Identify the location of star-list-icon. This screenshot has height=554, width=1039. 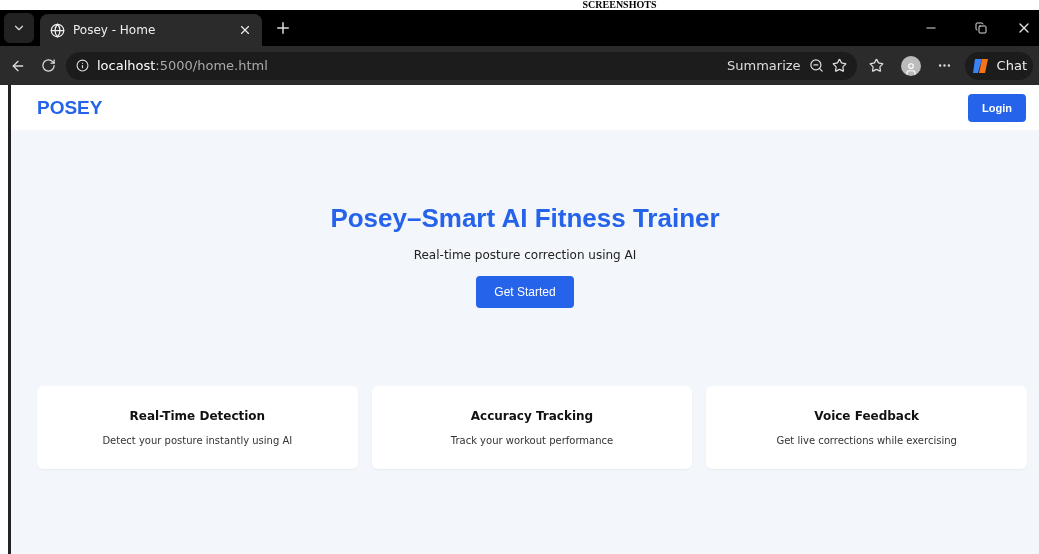
(877, 65).